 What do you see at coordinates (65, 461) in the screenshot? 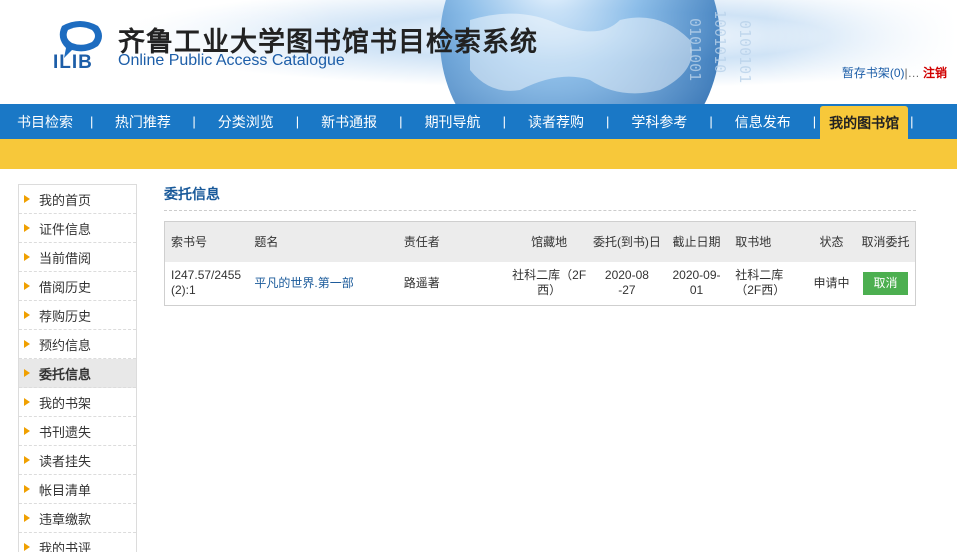
I see `sidebar-item-label: 读者挂失` at bounding box center [65, 461].